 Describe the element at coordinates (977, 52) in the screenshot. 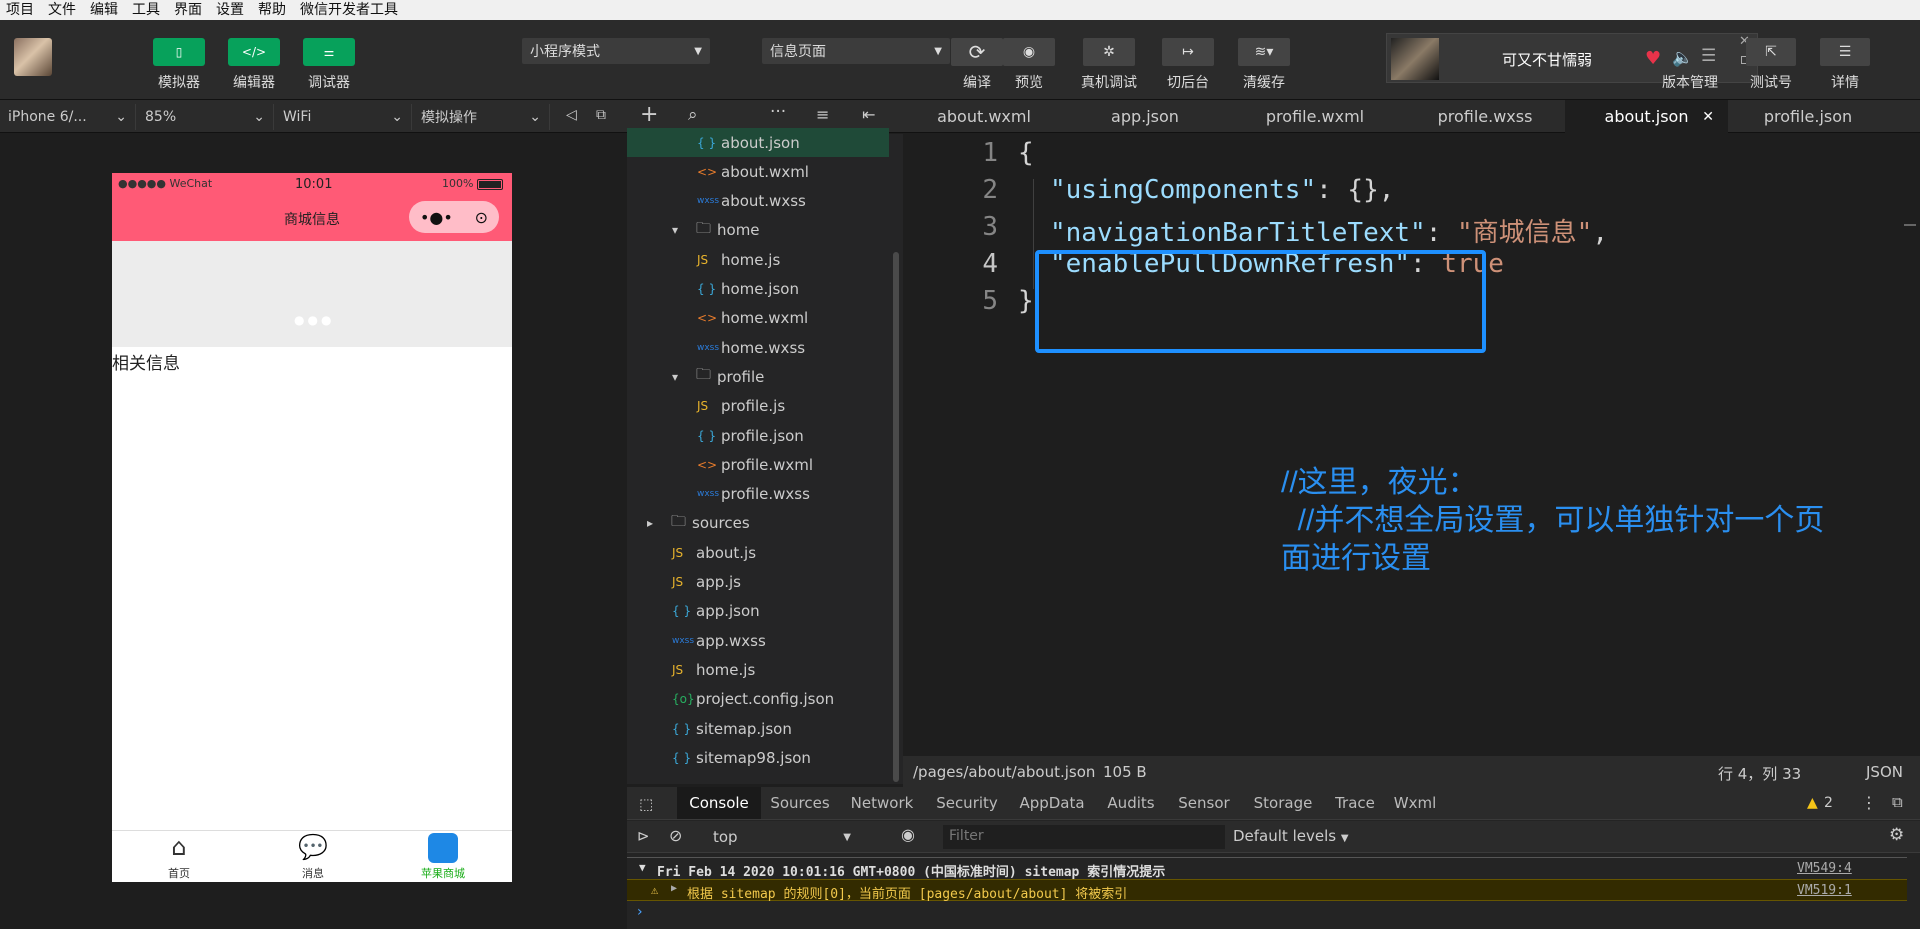

I see `compile-button: ⟳` at that location.